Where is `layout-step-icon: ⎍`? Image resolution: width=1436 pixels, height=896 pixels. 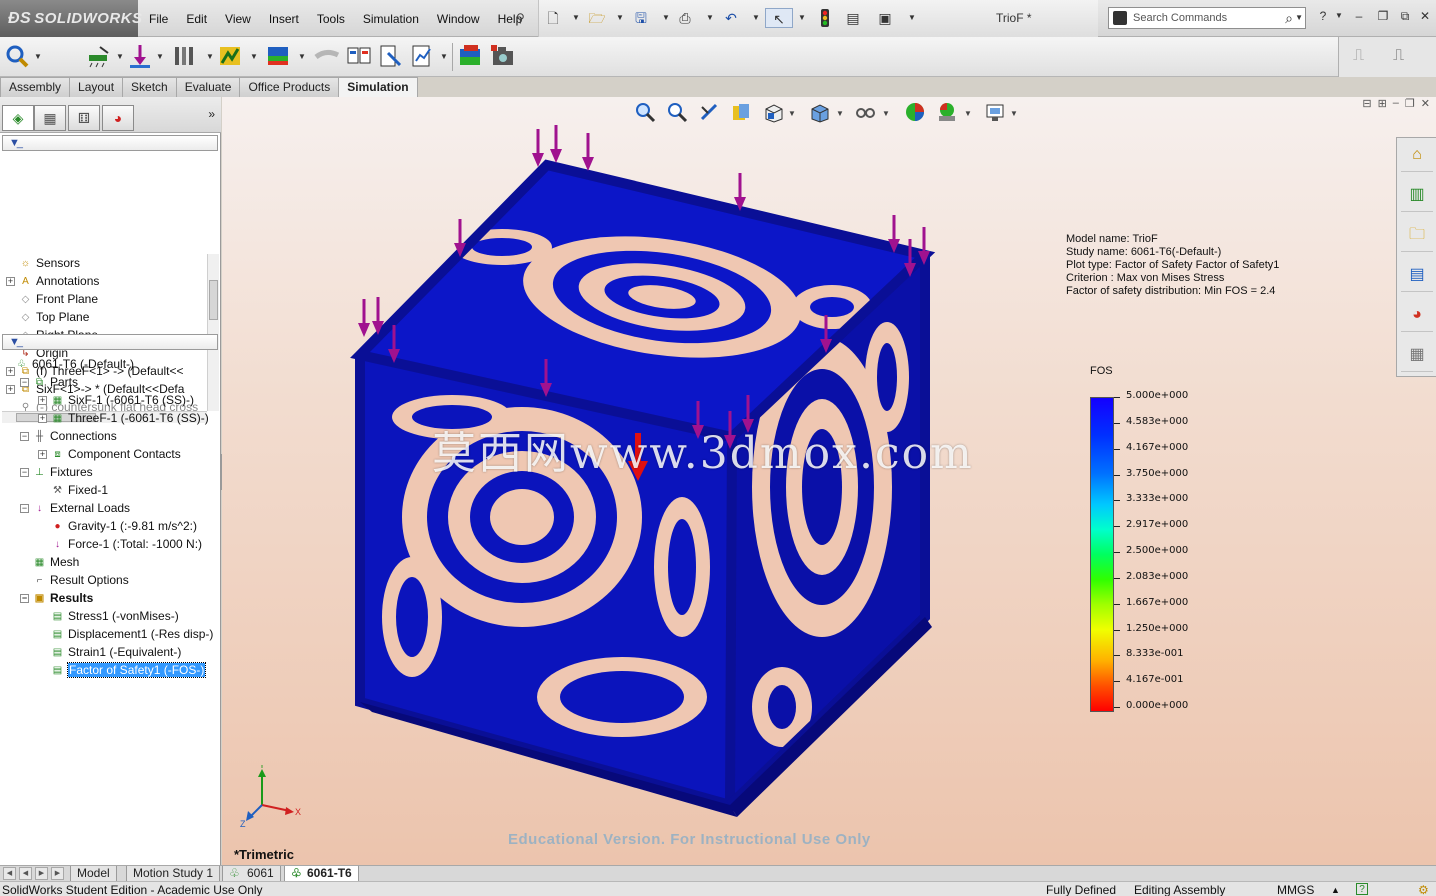 layout-step-icon: ⎍ is located at coordinates (1358, 56).